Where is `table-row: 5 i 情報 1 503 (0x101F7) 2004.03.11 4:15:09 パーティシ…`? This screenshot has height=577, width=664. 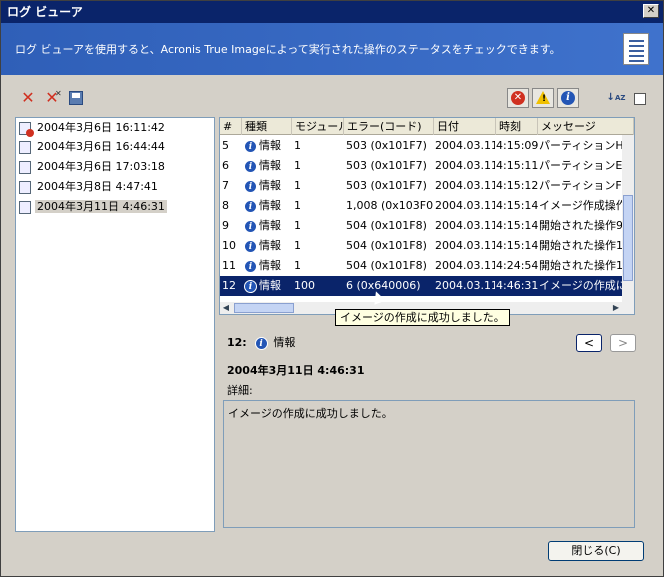
table-row: 5 i 情報 1 503 (0x101F7) 2004.03.11 4:15:09 パーティシ… is located at coordinates (422, 146).